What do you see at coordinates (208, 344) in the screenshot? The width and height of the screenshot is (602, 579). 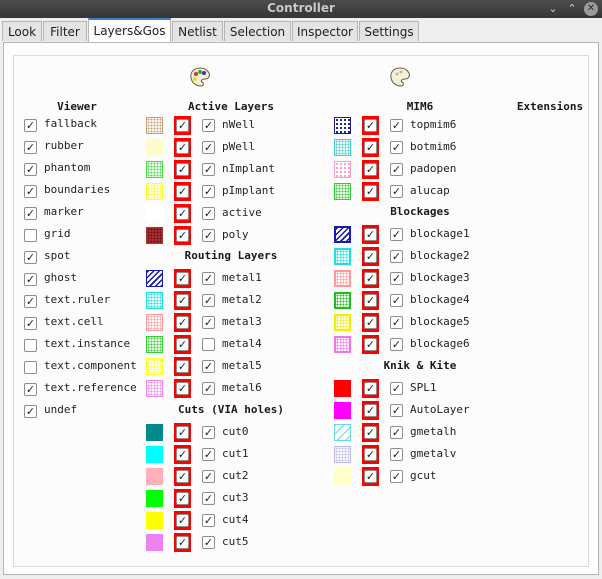 I see `layer-visible-checkbox` at bounding box center [208, 344].